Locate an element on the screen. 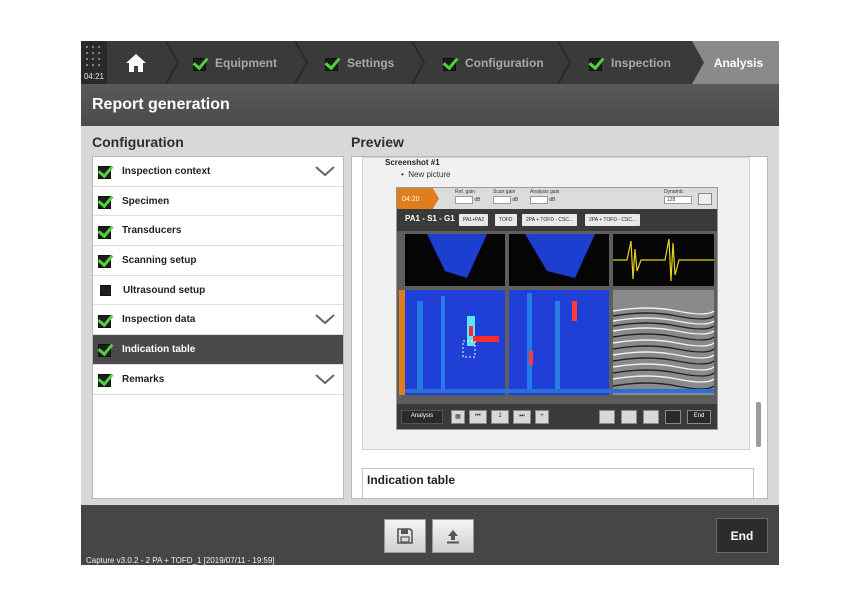 The image size is (860, 605). mini-first-icon: ⏮ is located at coordinates (478, 417).